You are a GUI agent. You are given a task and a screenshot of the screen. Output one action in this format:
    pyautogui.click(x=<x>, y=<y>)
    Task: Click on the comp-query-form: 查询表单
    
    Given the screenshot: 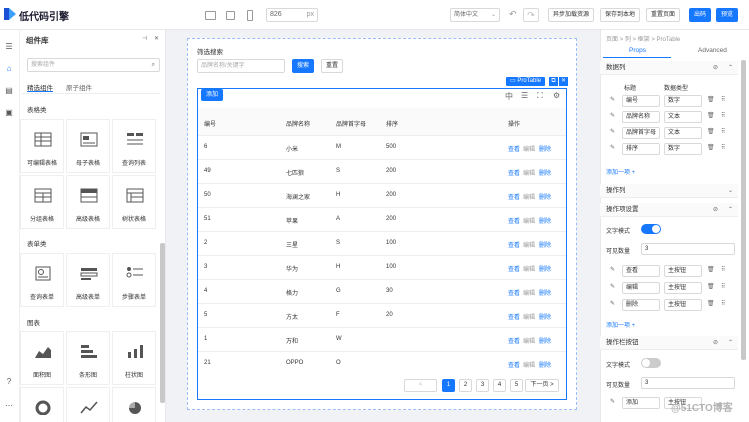 What is the action you would take?
    pyautogui.click(x=42, y=280)
    